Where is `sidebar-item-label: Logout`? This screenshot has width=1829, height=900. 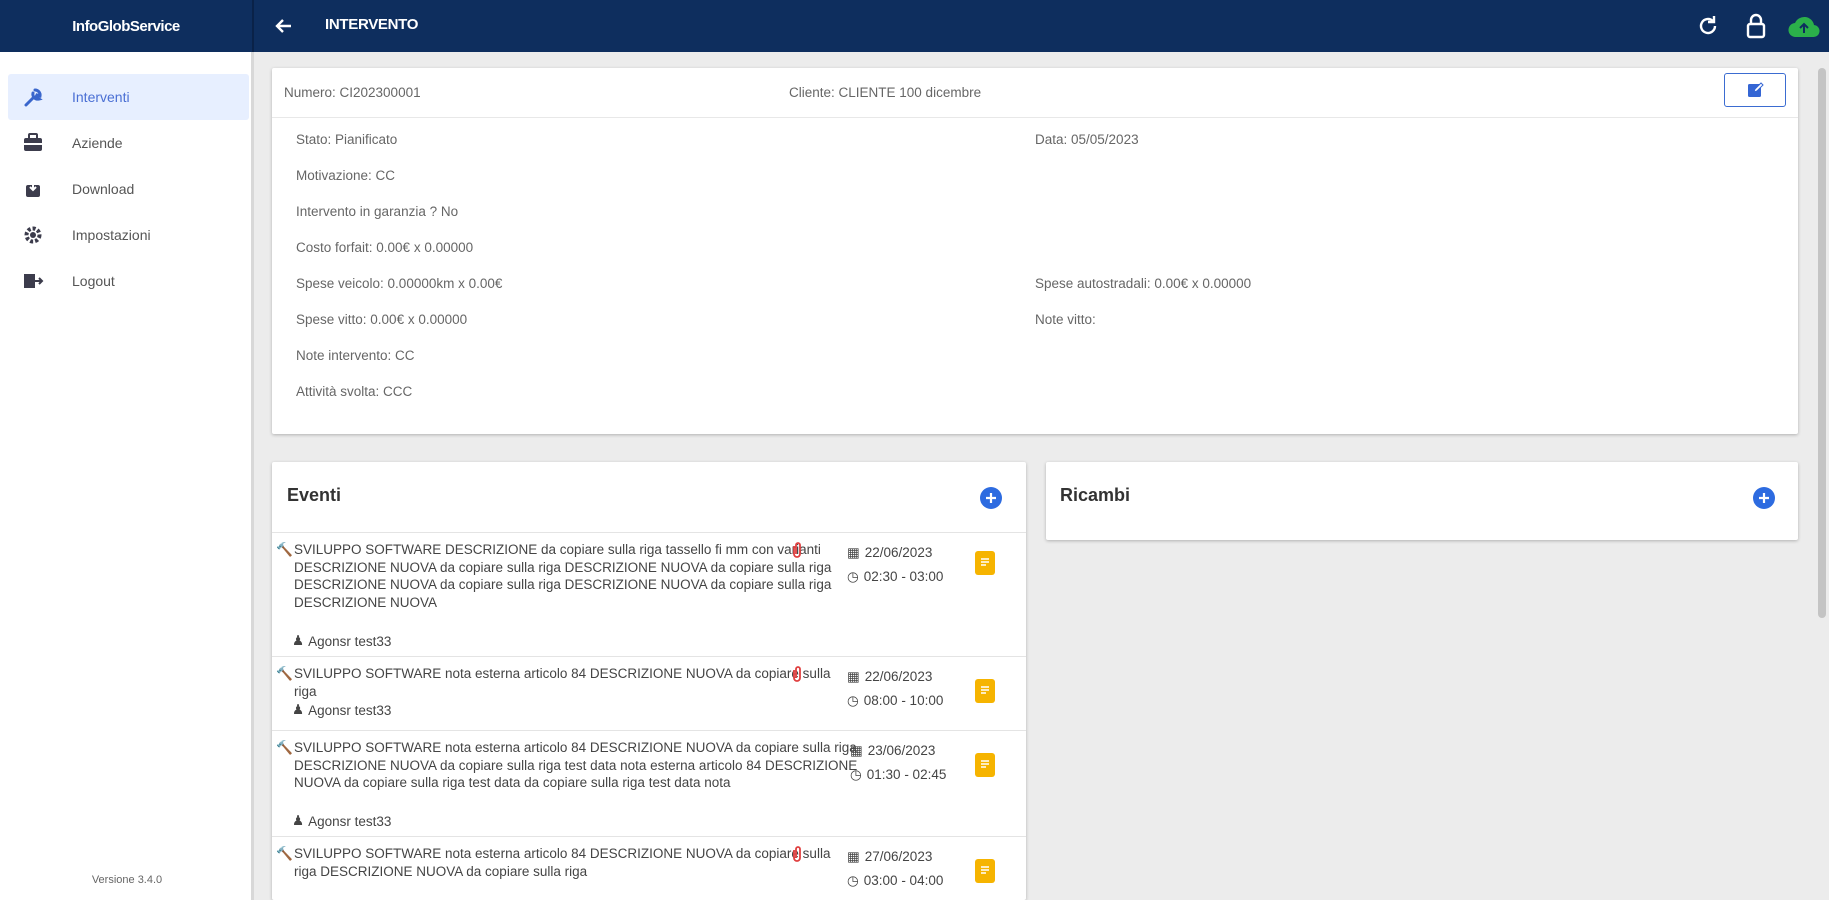
sidebar-item-label: Logout is located at coordinates (93, 281).